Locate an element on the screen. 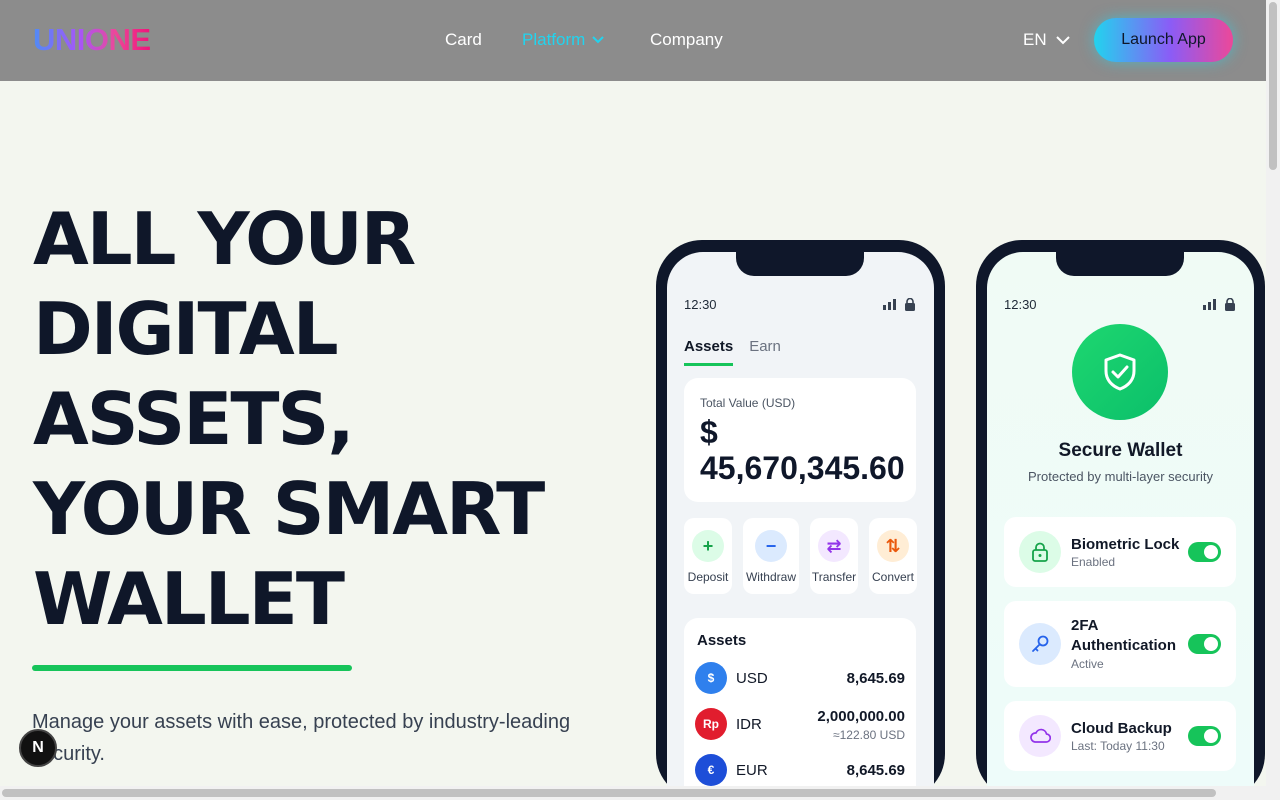 The height and width of the screenshot is (800, 1280). horizontal-scrollbar is located at coordinates (633, 793).